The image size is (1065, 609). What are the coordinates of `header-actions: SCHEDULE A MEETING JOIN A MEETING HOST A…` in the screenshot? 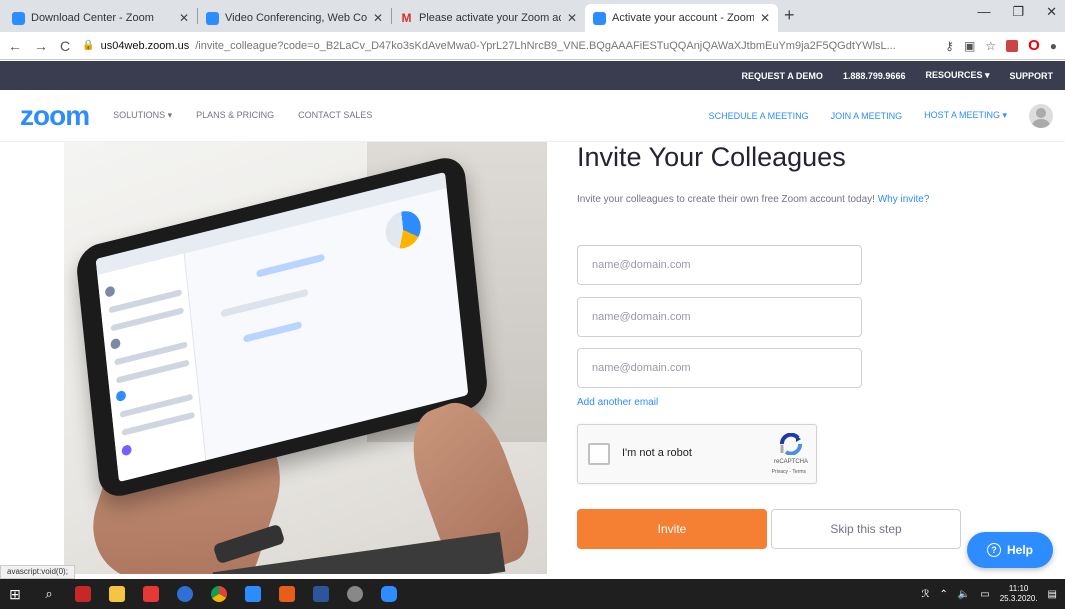 It's located at (887, 115).